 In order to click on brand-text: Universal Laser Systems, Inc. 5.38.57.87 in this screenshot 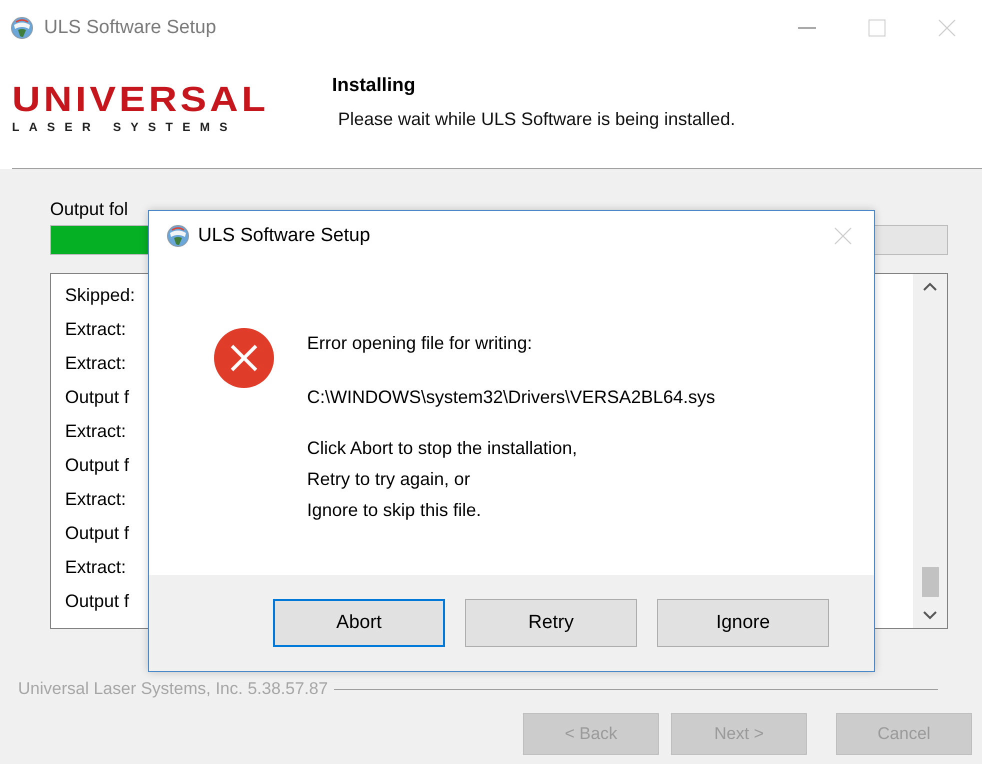, I will do `click(173, 689)`.